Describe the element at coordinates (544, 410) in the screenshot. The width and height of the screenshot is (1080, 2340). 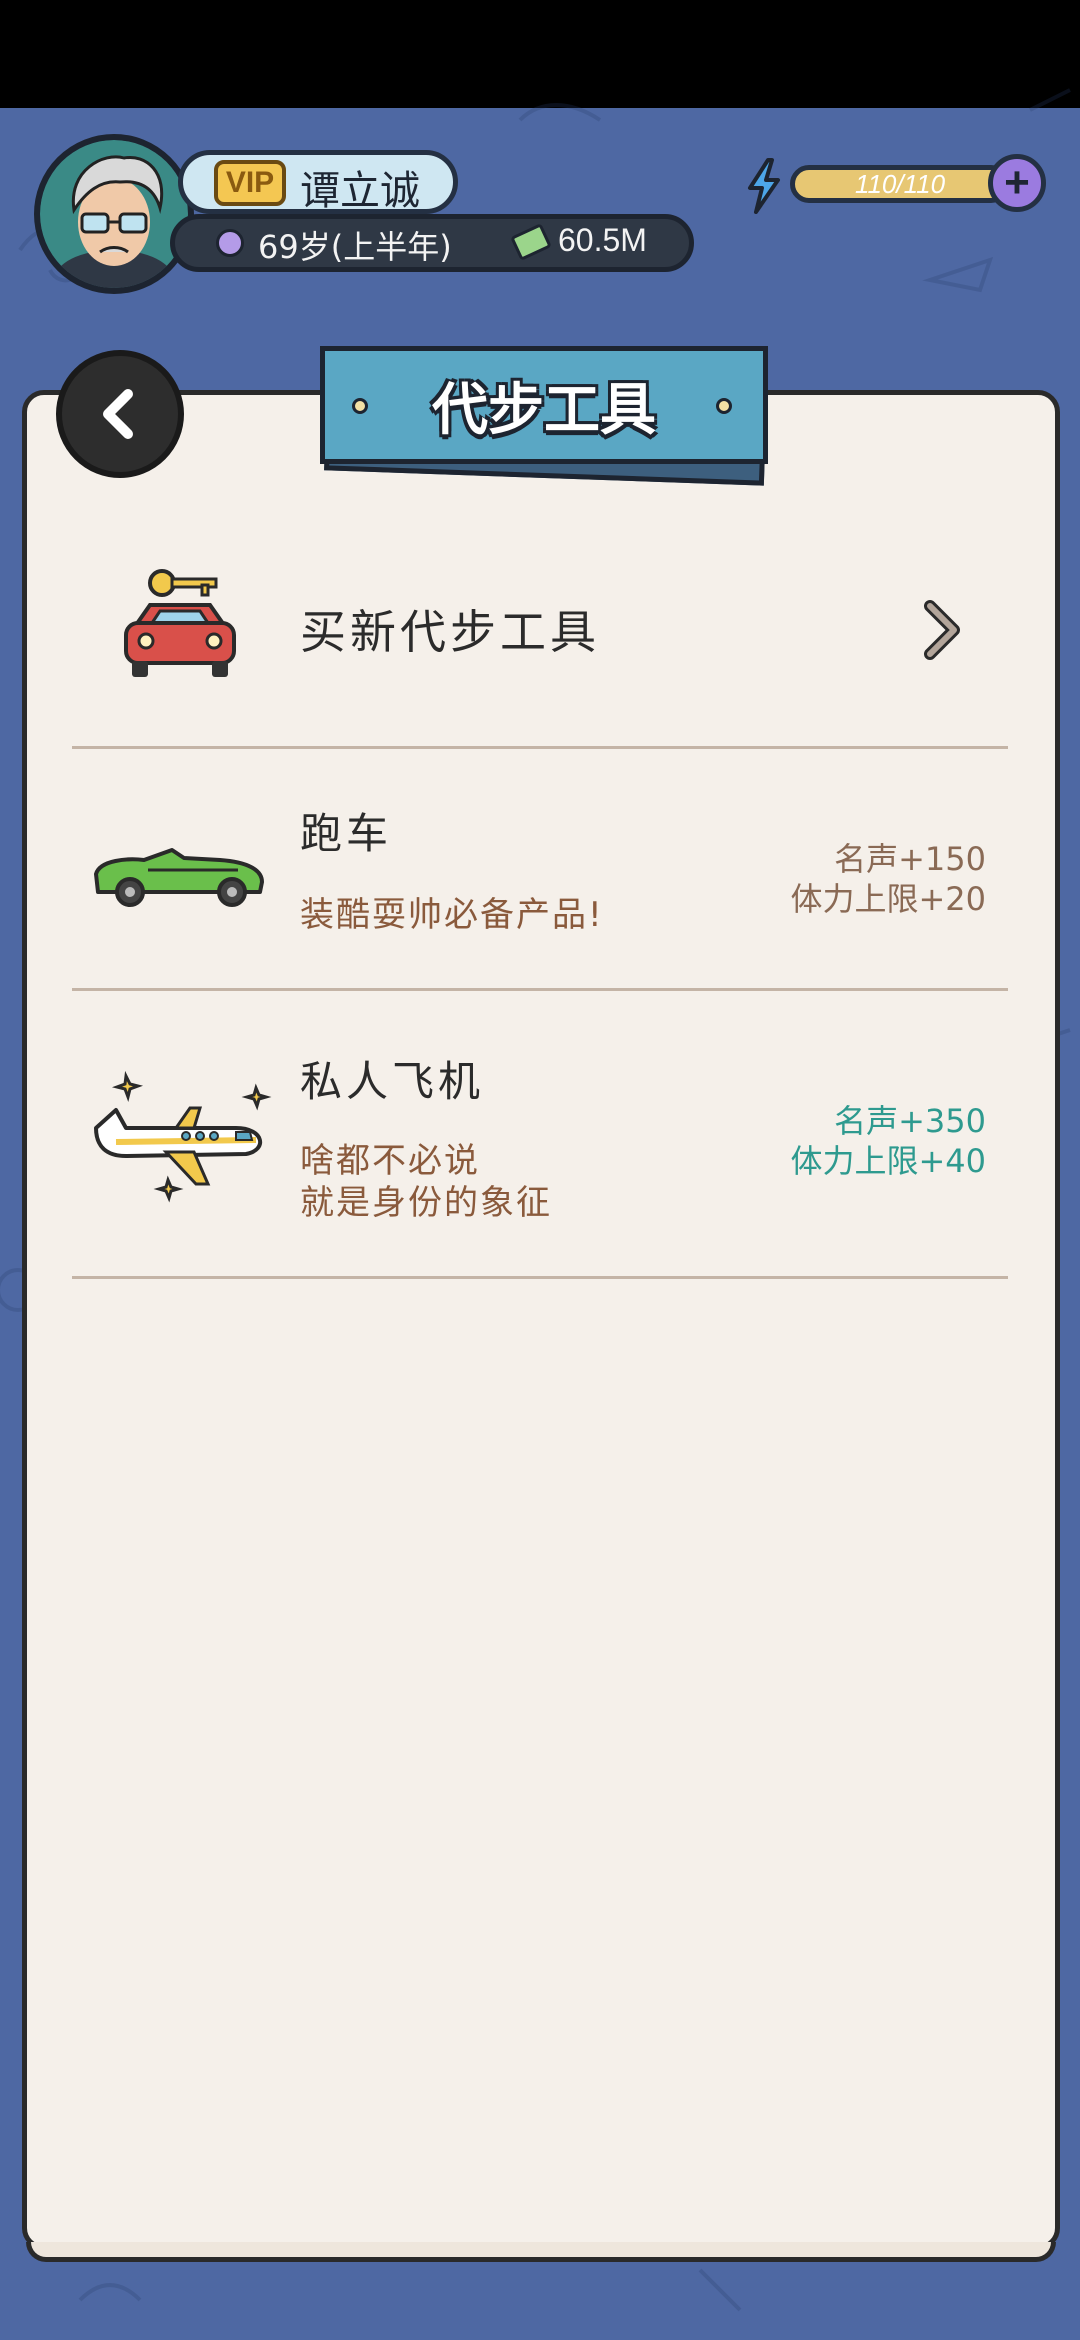
I see `page-title: 代步工具` at that location.